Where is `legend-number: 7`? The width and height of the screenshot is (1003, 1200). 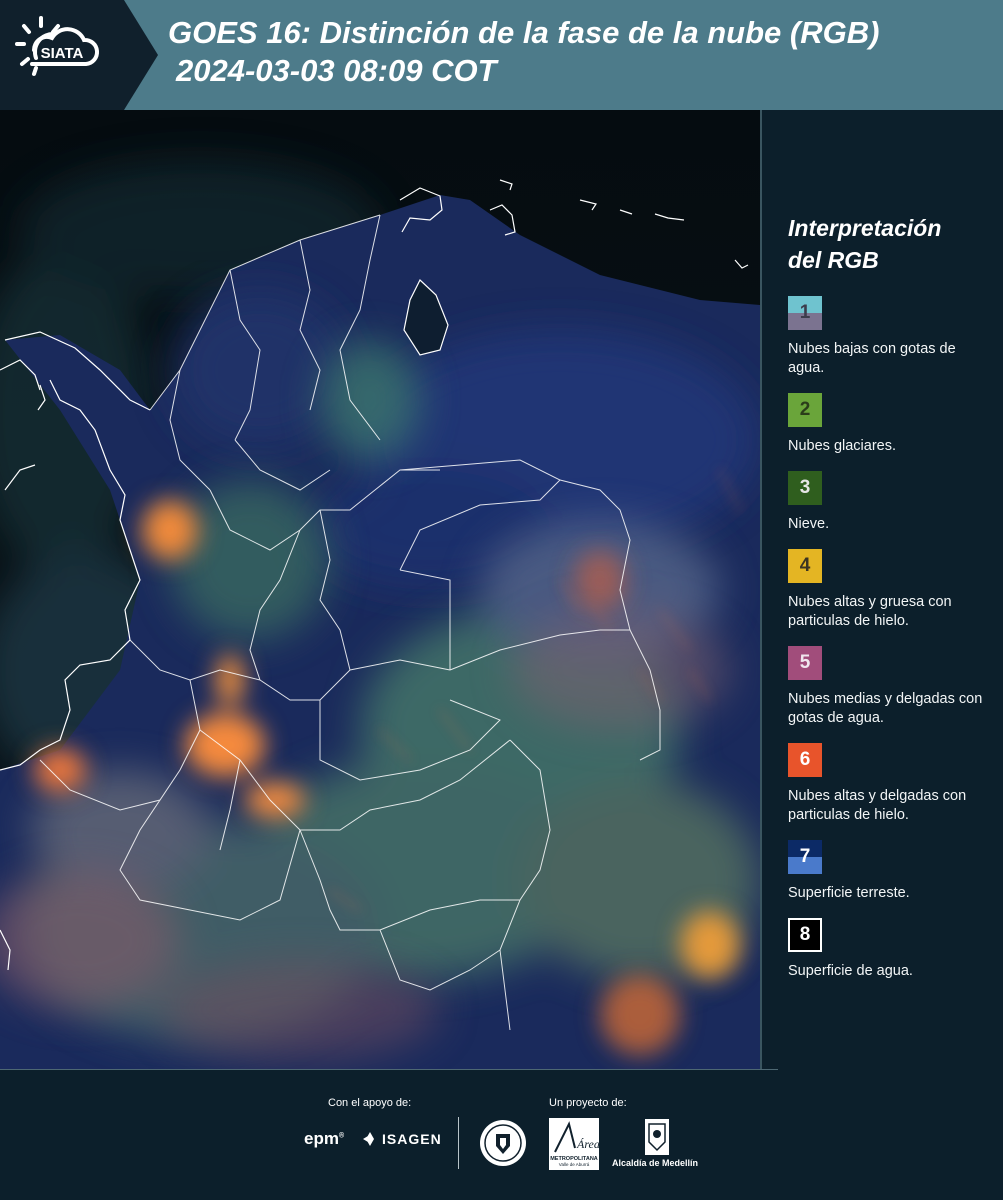 legend-number: 7 is located at coordinates (805, 856).